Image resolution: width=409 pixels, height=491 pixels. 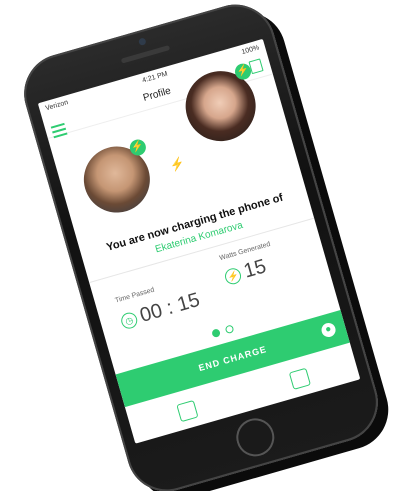 I want to click on clock-icon: ◷, so click(x=129, y=320).